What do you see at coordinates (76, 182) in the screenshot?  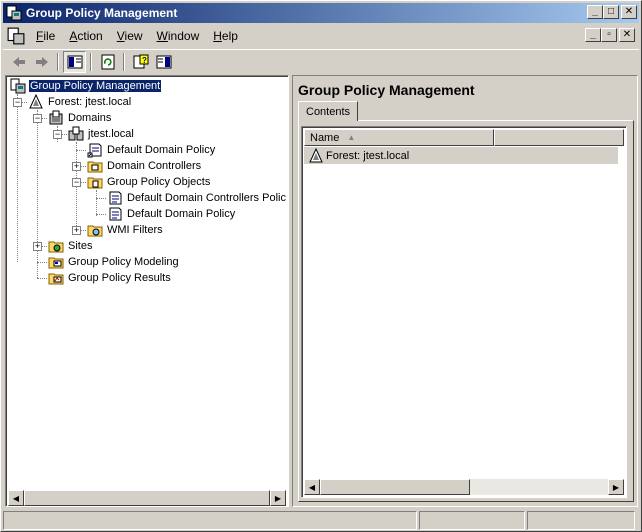 I see `gpo-expander: −` at bounding box center [76, 182].